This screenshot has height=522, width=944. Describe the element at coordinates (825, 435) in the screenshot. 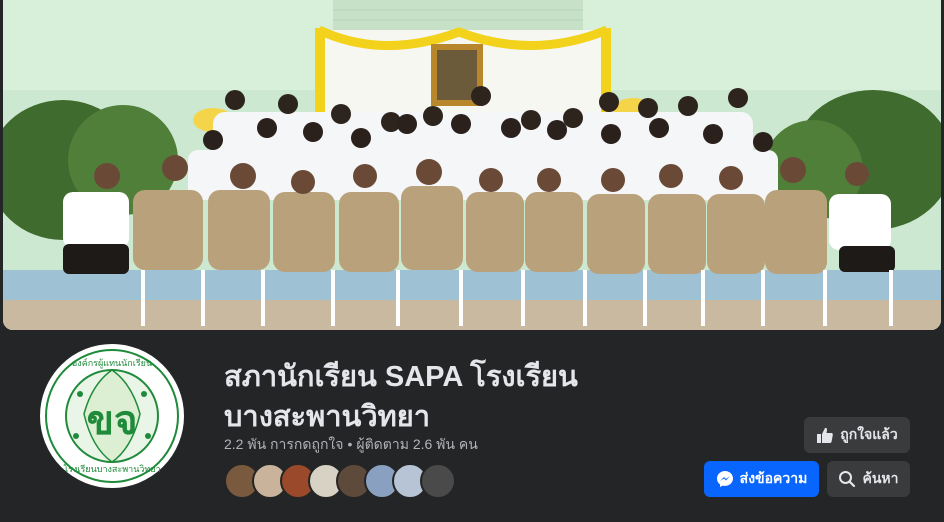

I see `thumbs-up-icon` at that location.